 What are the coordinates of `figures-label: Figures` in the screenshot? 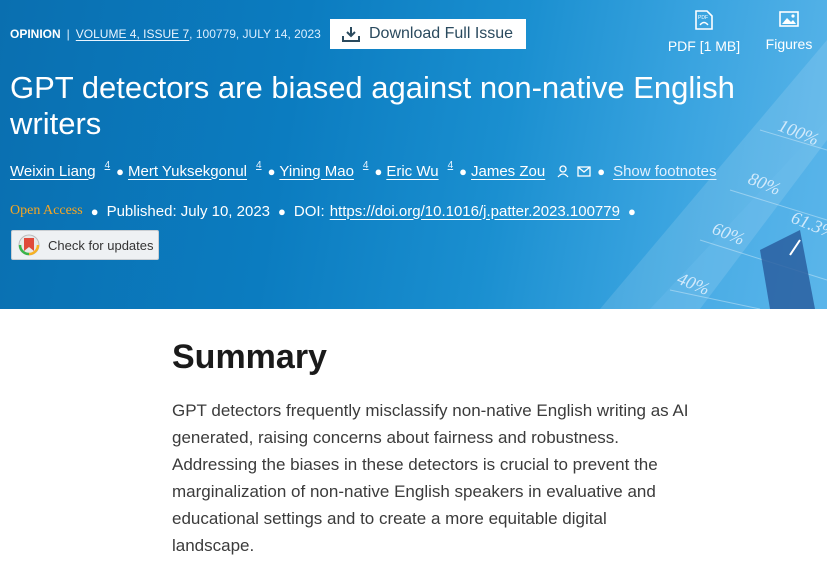 It's located at (789, 44).